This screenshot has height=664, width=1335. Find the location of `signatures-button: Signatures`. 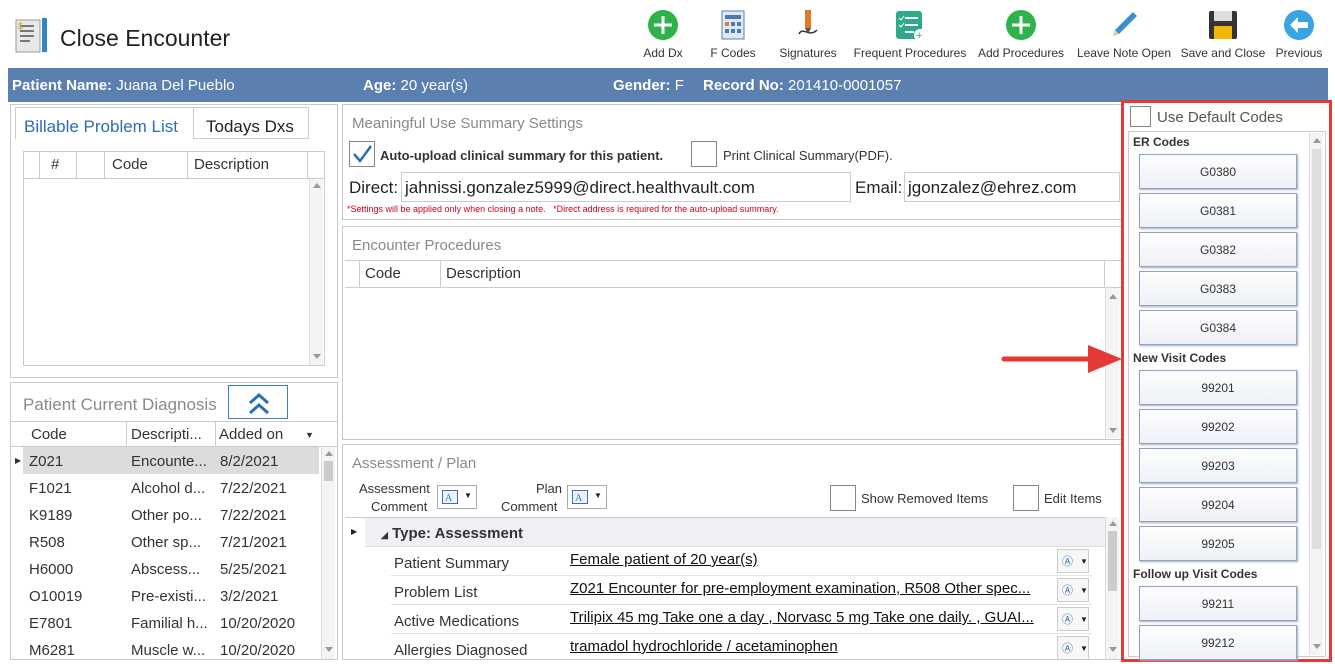

signatures-button: Signatures is located at coordinates (808, 34).